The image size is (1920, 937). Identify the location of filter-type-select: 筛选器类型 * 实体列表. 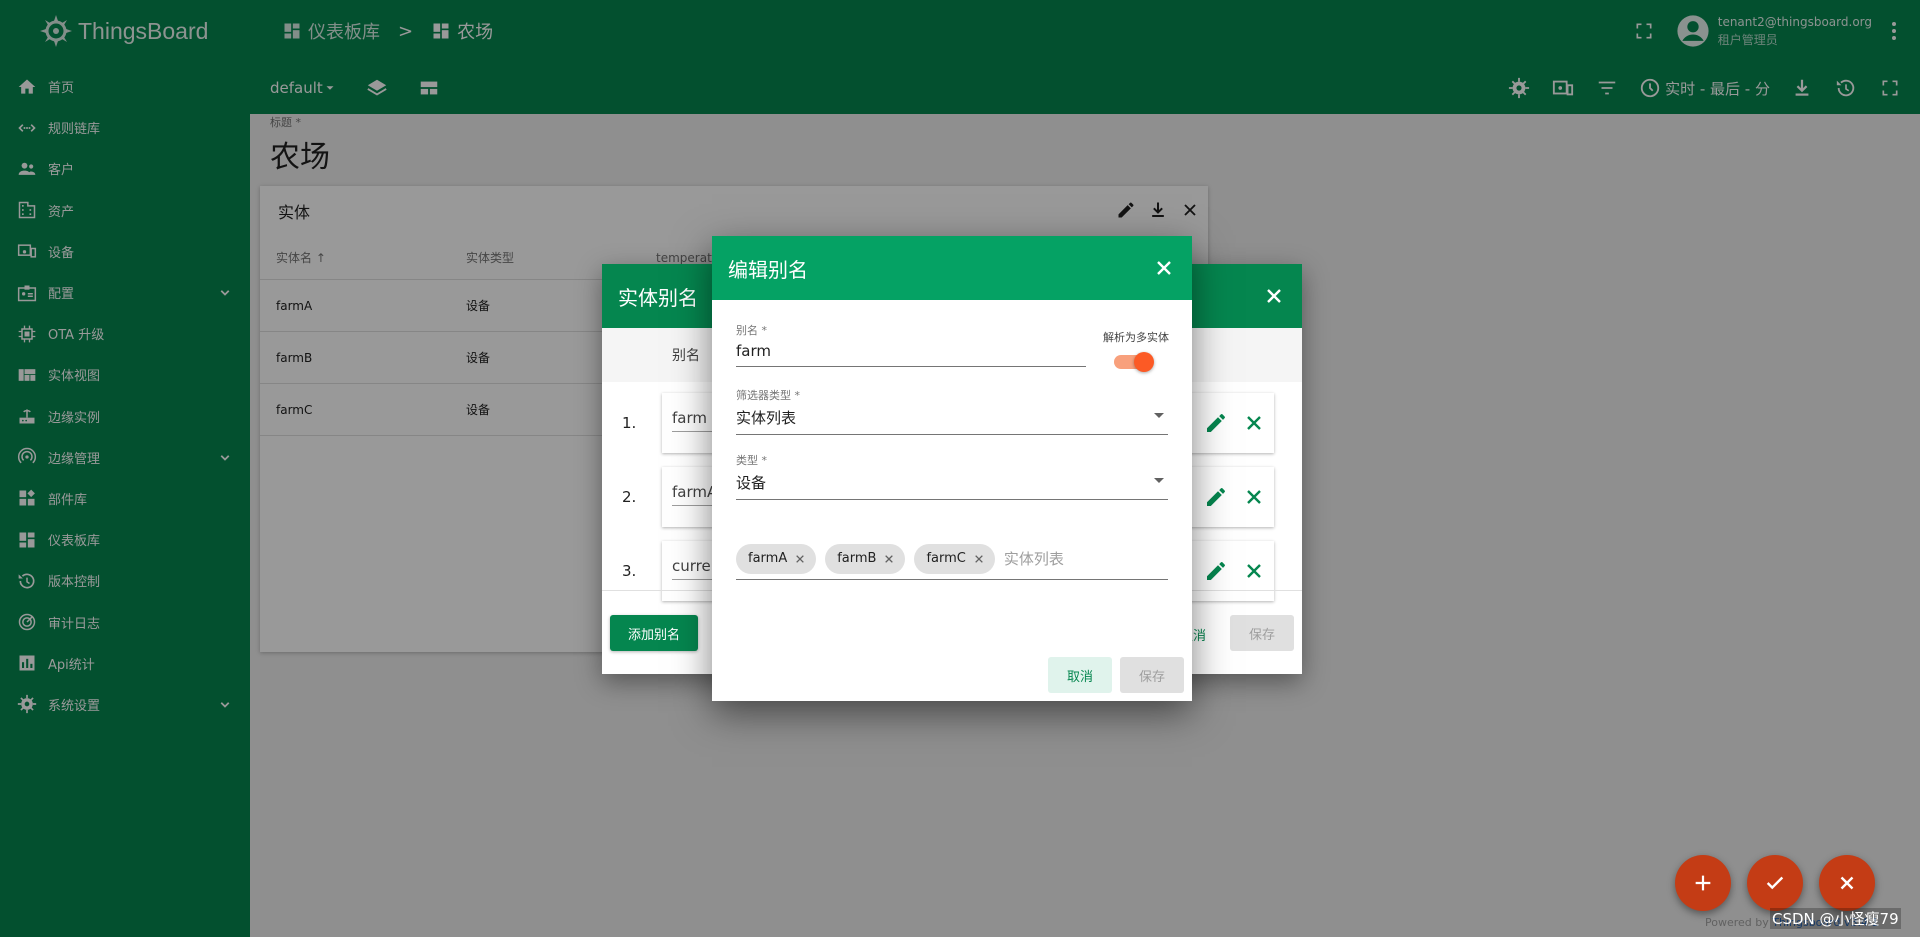
(952, 411).